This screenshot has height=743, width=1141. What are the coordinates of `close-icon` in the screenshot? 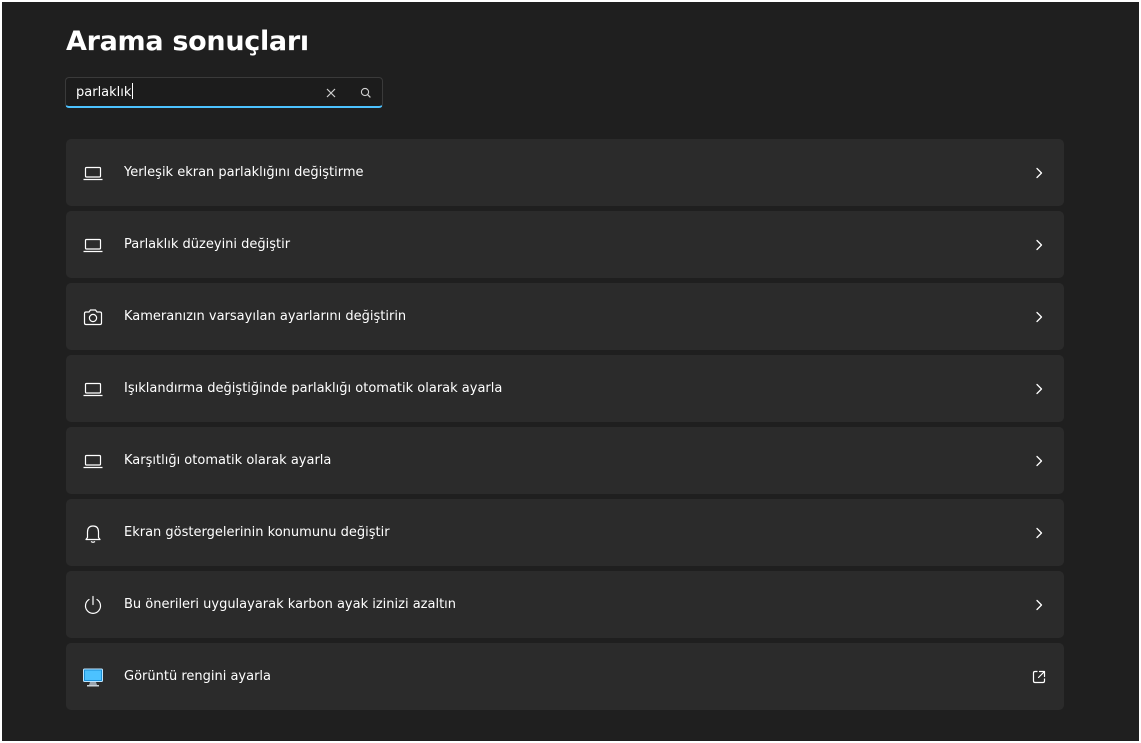 It's located at (331, 93).